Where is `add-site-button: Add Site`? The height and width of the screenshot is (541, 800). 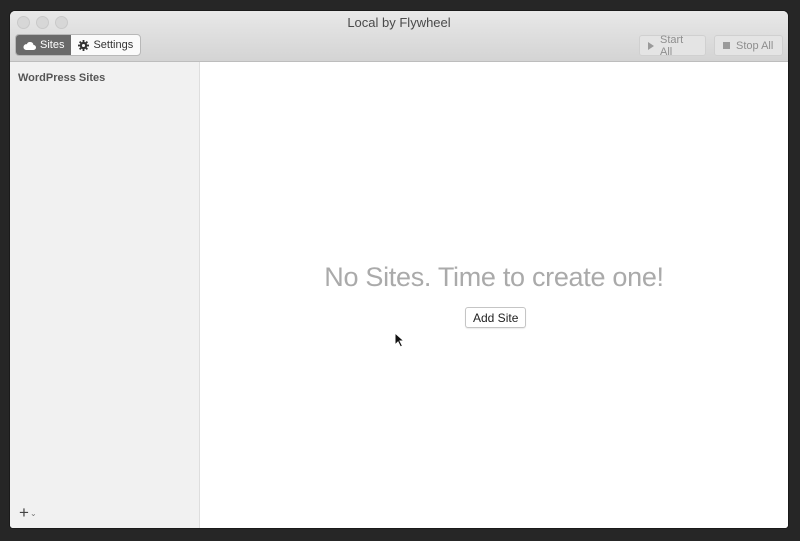 add-site-button: Add Site is located at coordinates (496, 317).